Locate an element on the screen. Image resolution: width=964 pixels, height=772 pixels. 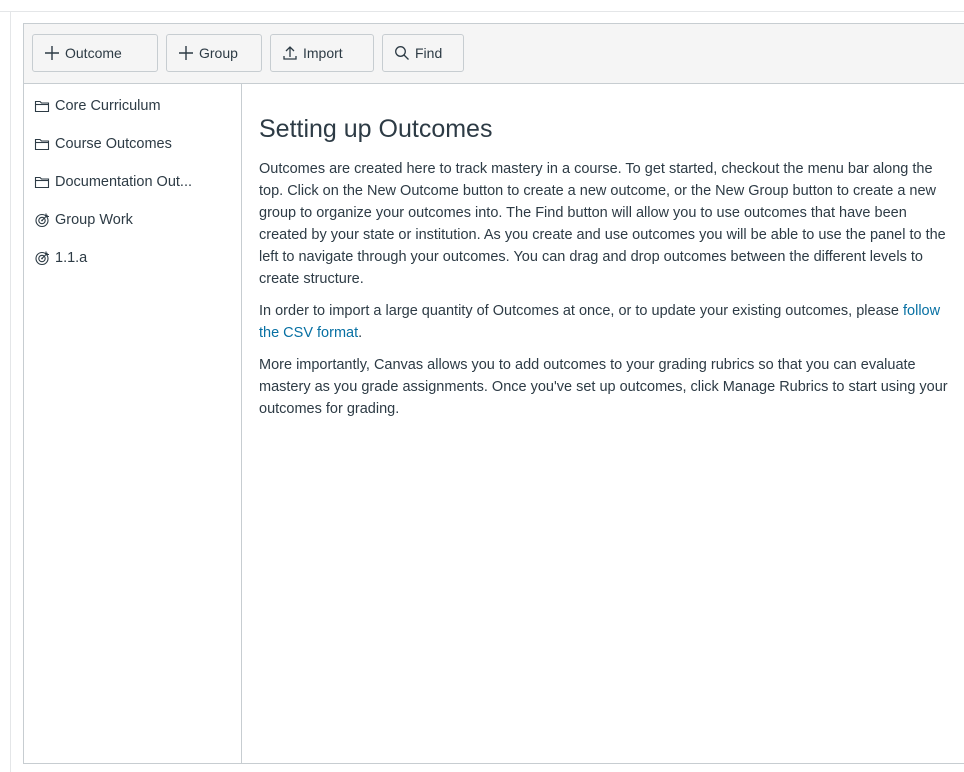
import-label: Import is located at coordinates (323, 53).